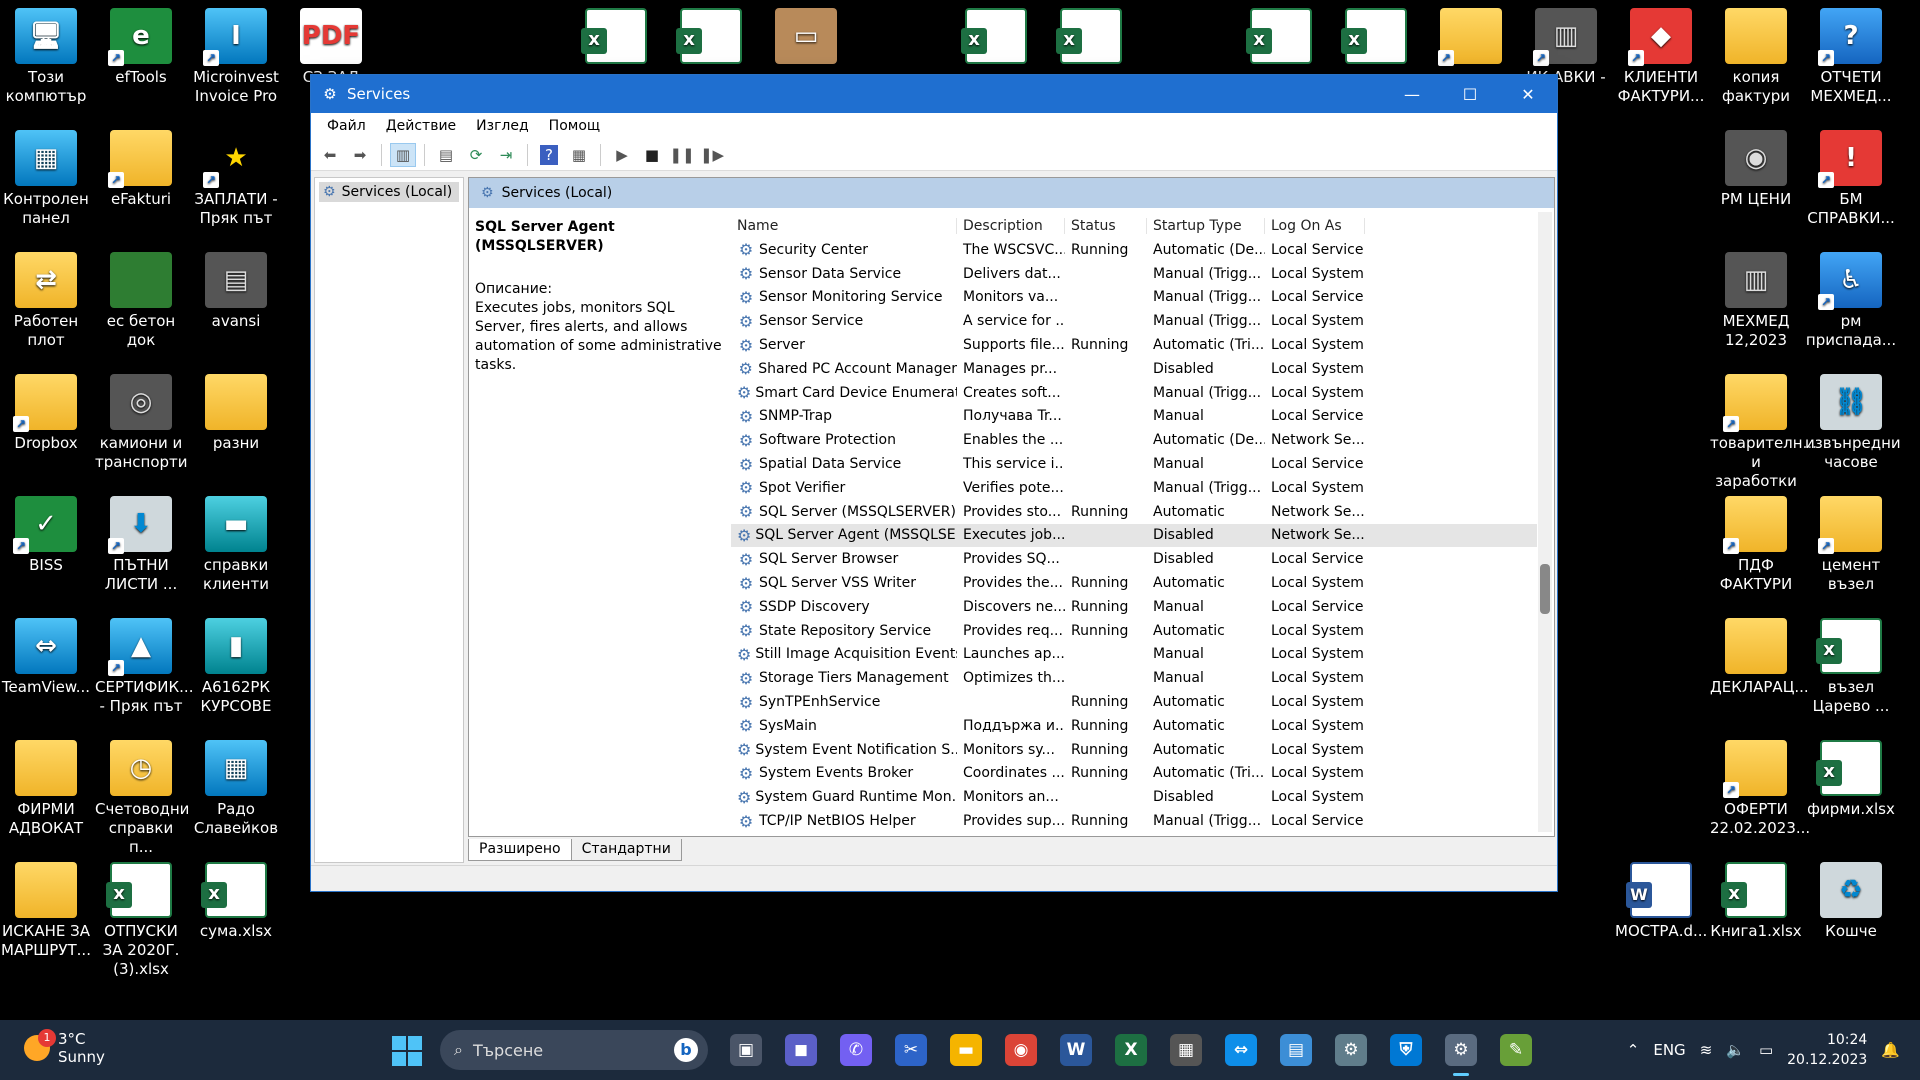 The width and height of the screenshot is (1920, 1080). I want to click on tab-standard: Стандартни, so click(626, 850).